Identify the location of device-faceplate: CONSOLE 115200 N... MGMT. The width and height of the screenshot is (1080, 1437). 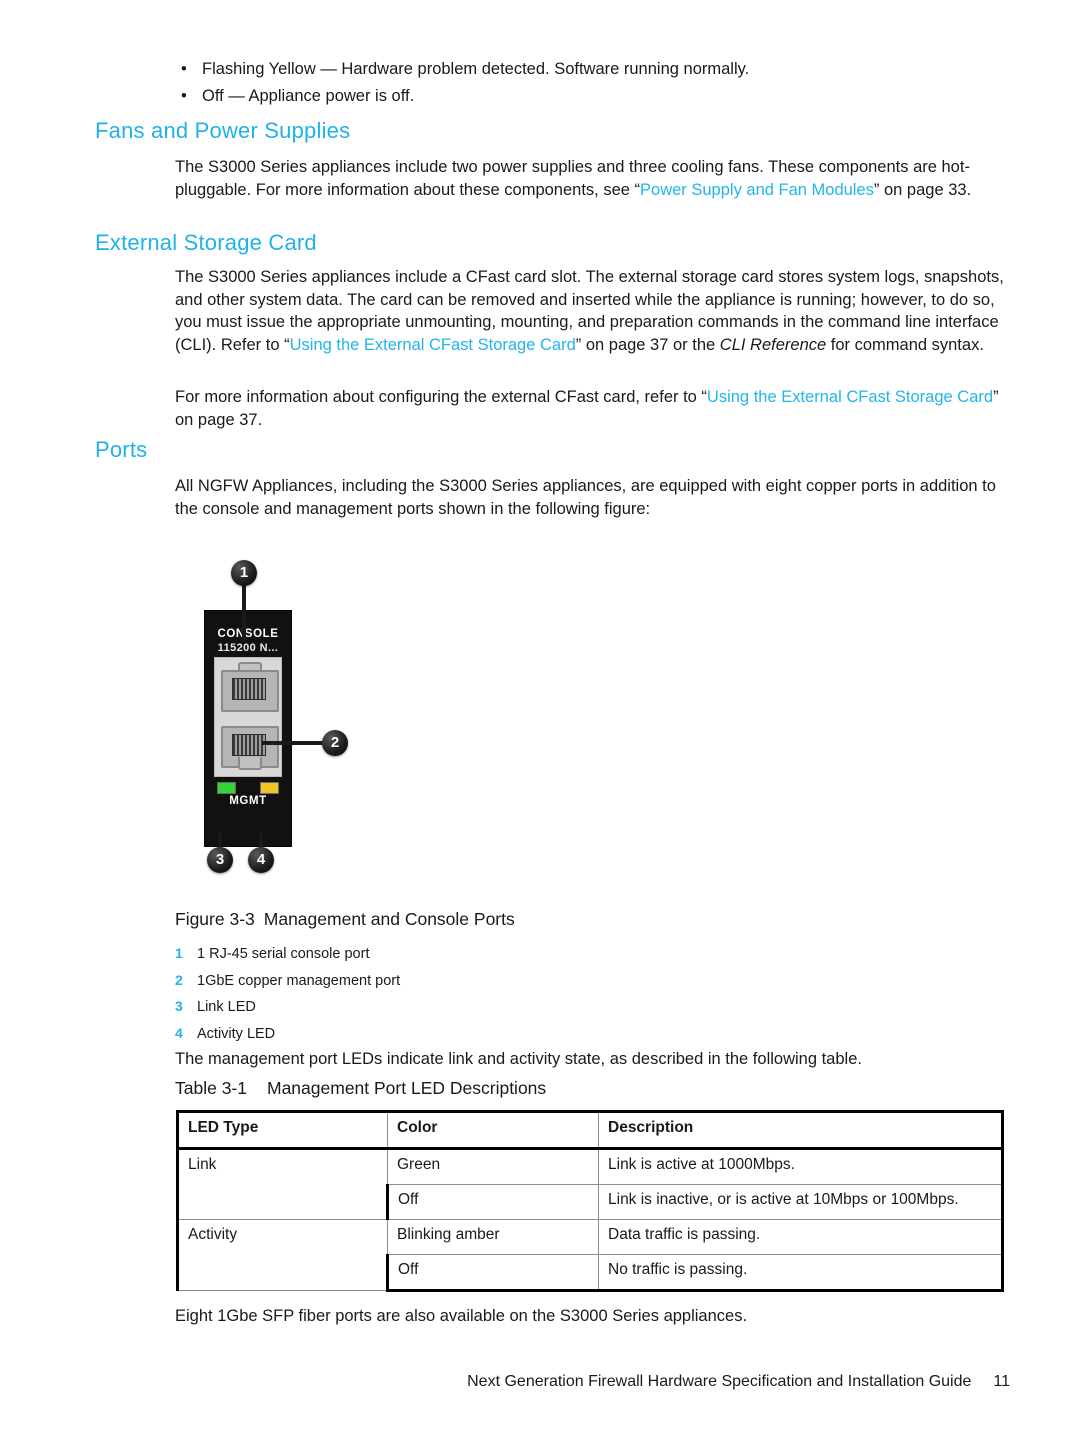
(248, 728).